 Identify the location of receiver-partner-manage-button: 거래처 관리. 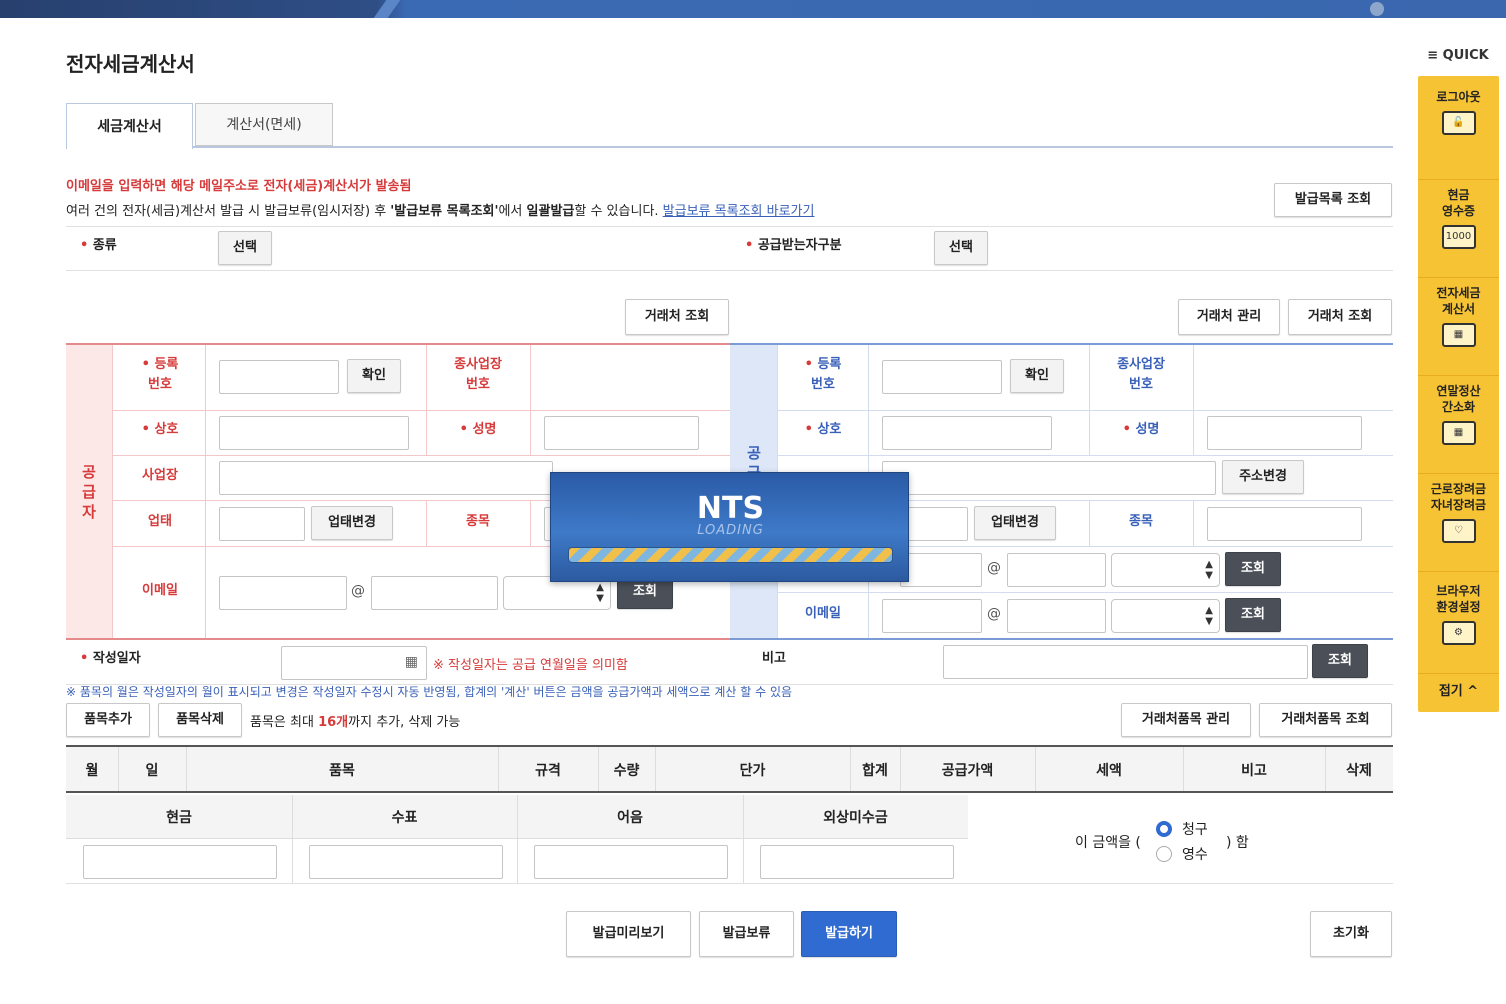
(1229, 317).